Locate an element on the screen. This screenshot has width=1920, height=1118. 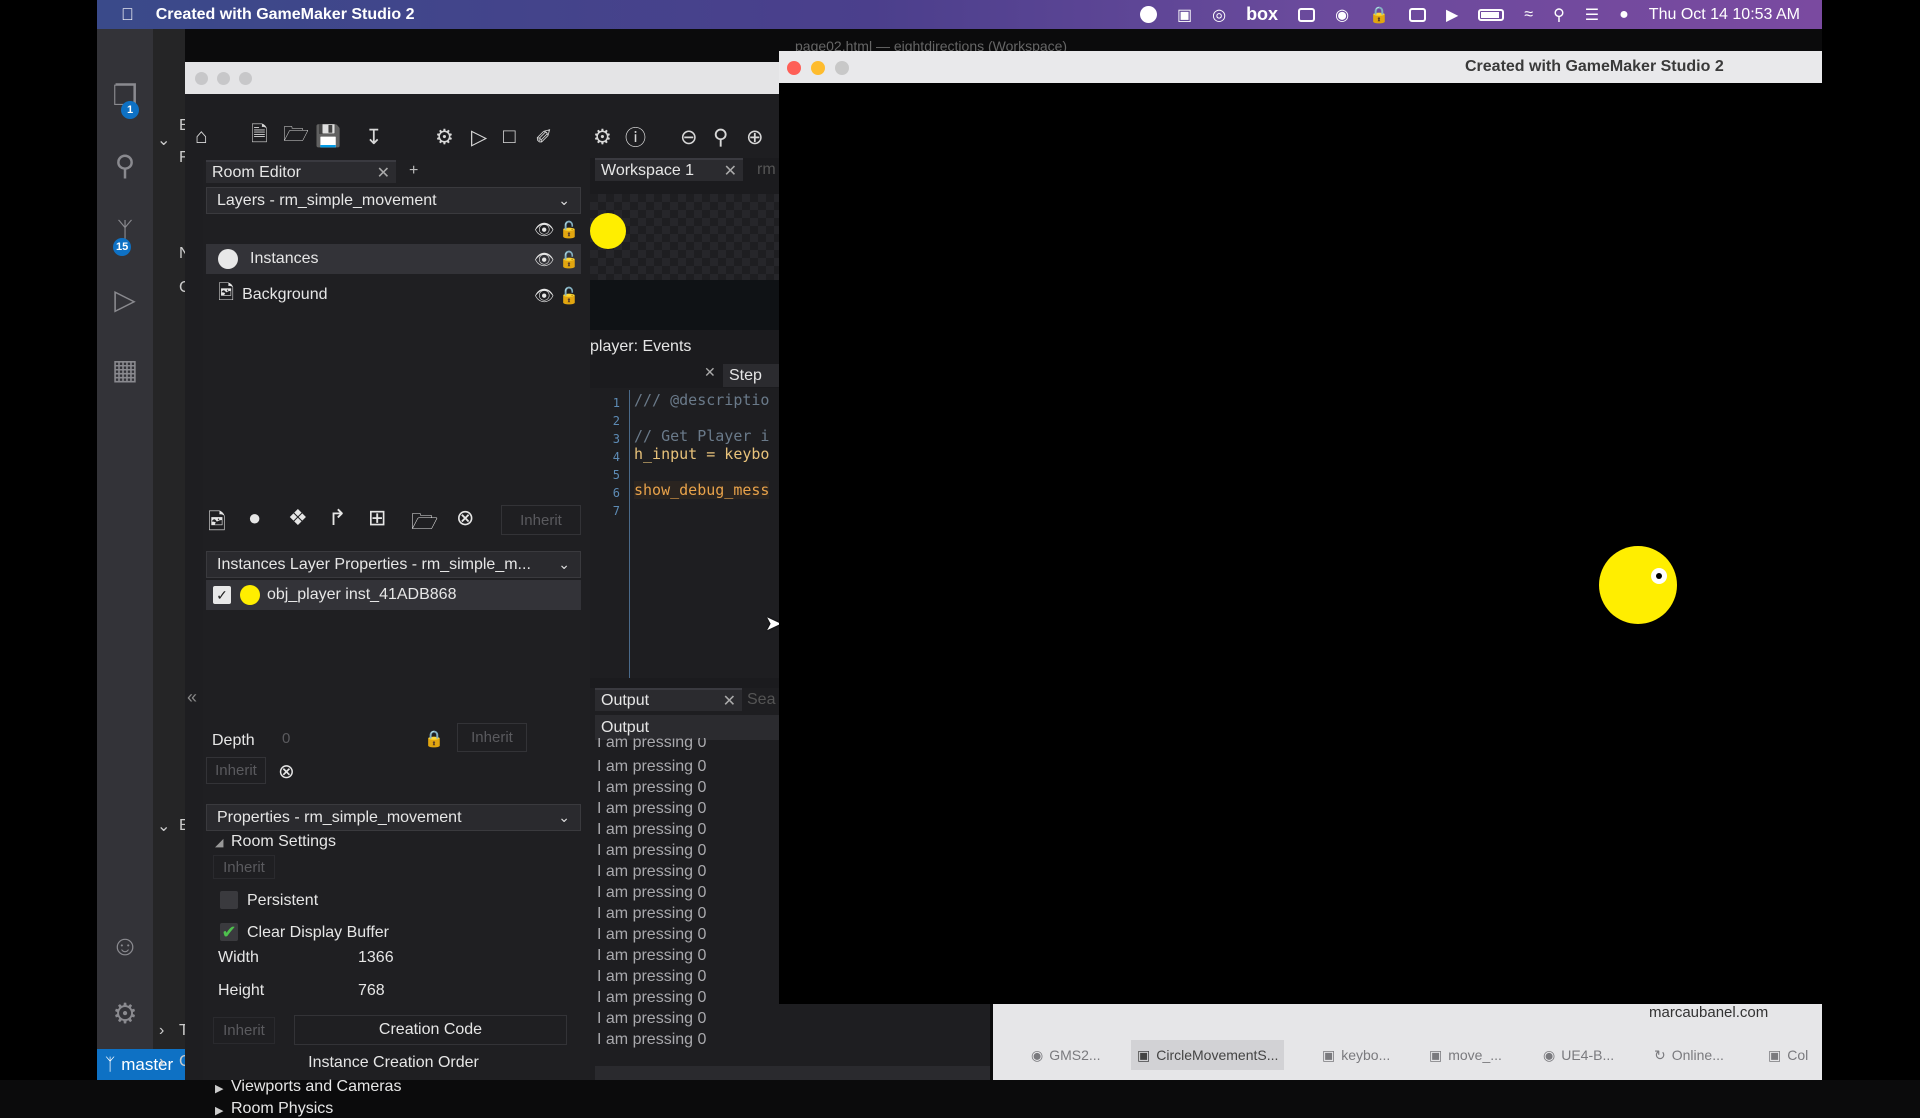
layer-row-background: 🖻 Background 👁 🔓 is located at coordinates (393, 295).